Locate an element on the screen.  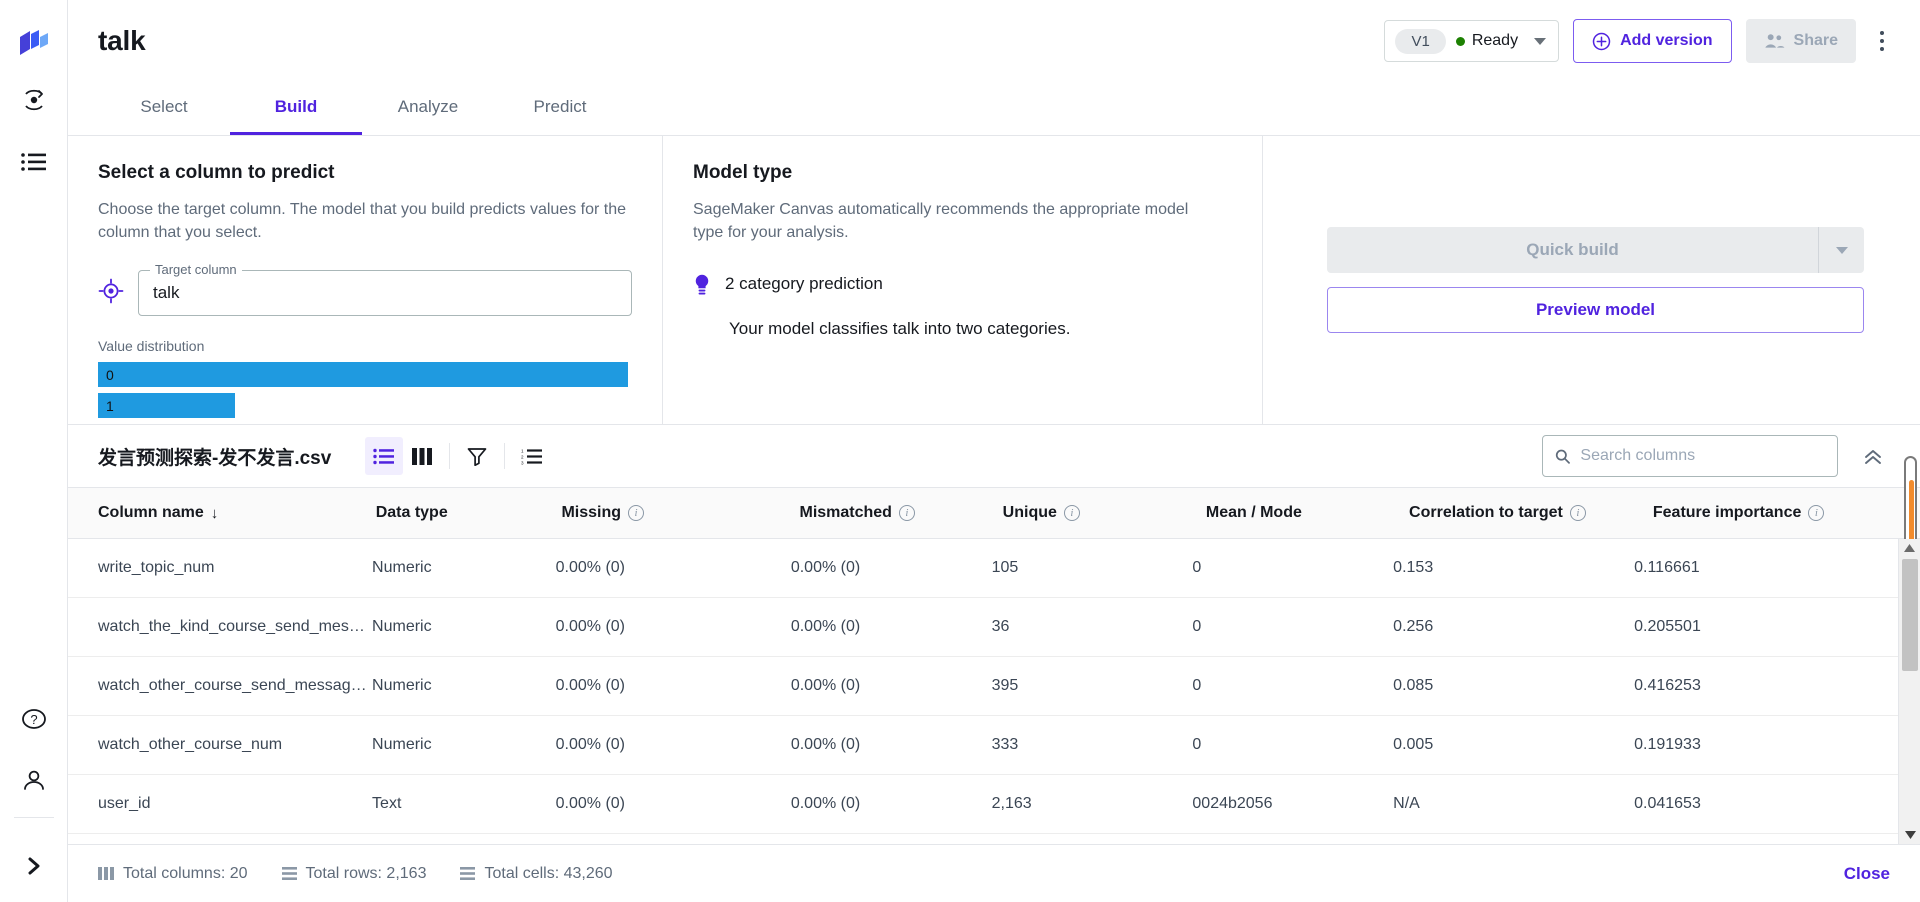
cell-correlation: 0.153 is located at coordinates (1514, 569).